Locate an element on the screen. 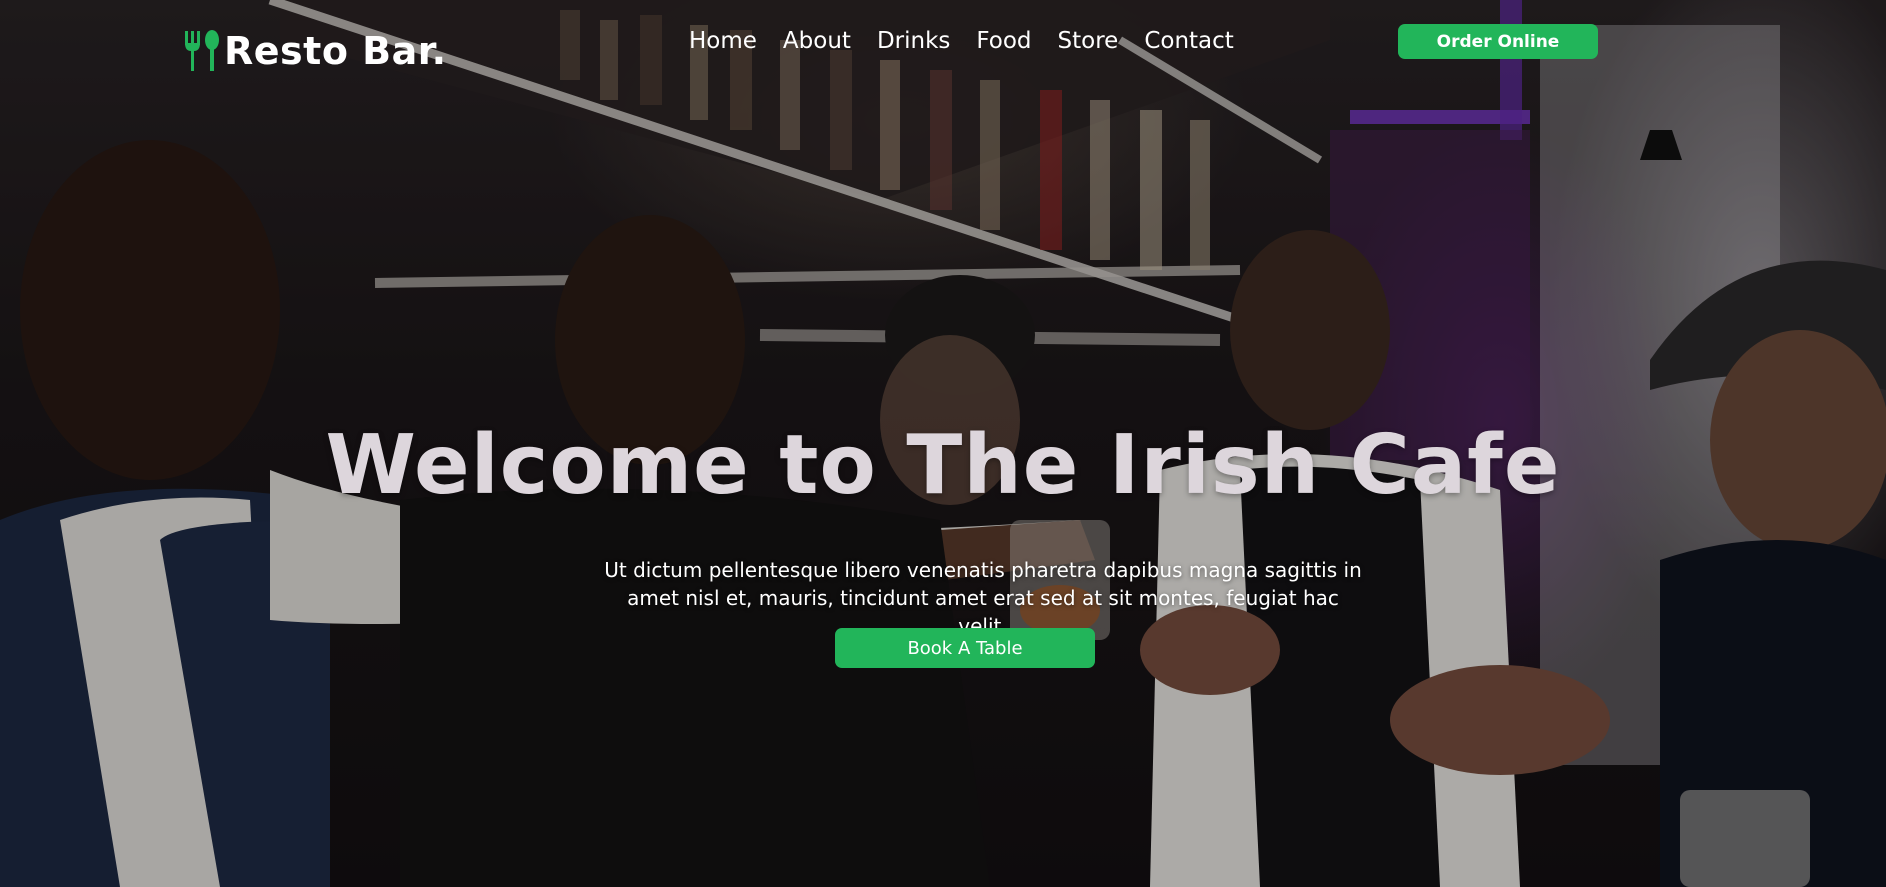  nav-item-home: Home is located at coordinates (723, 41).